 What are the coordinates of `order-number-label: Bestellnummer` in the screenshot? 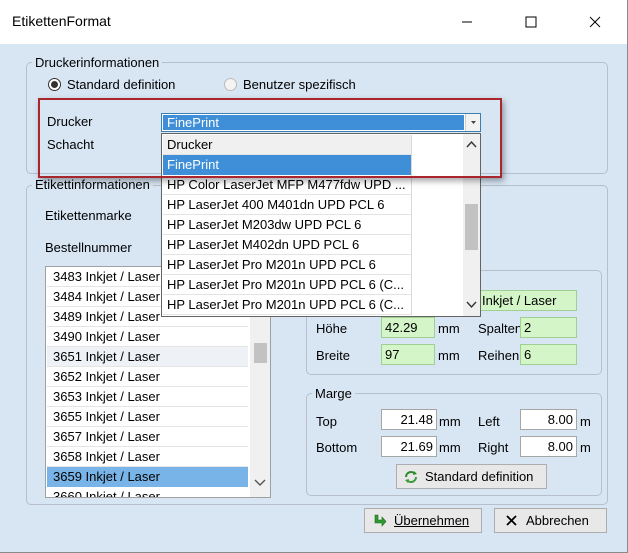 It's located at (88, 247).